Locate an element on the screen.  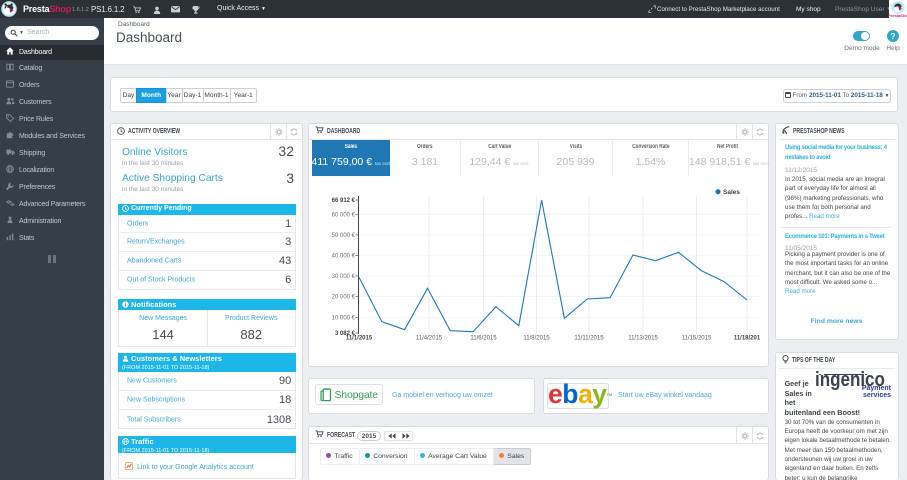
svg-text: 60 000 € is located at coordinates (344, 215).